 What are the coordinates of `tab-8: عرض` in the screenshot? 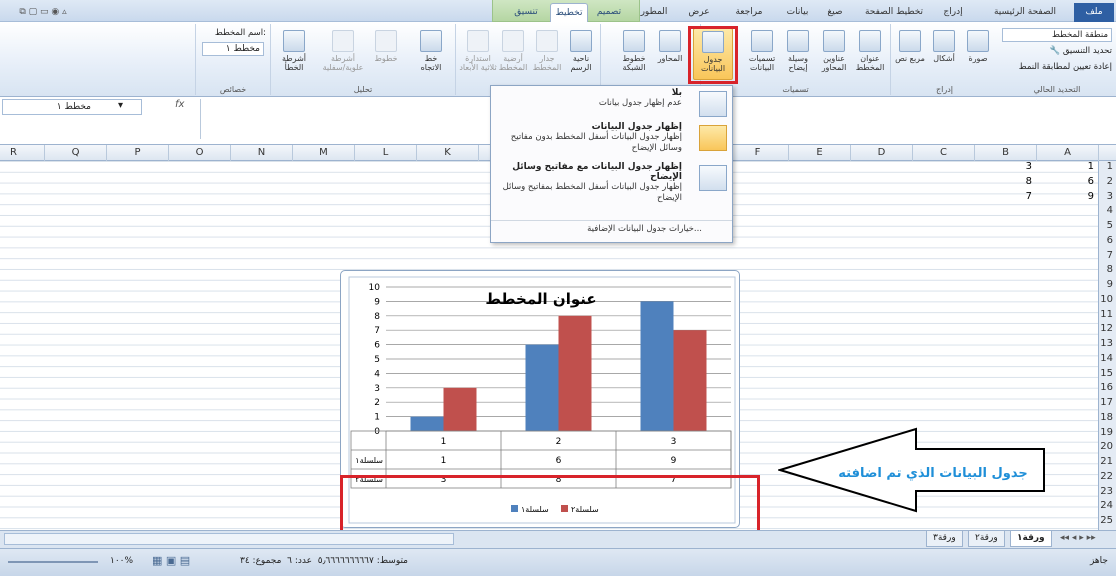 It's located at (699, 12).